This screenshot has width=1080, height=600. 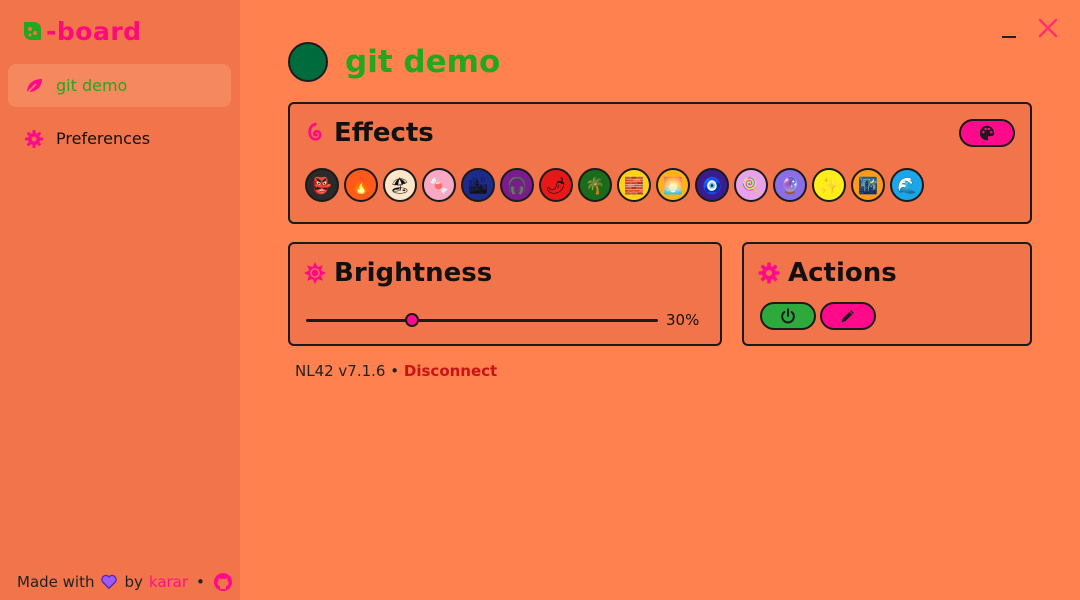 I want to click on effects-card: Effects 👺 🔥 🏖 🍬 🏙 🎧 🌶 🌴 🧱 🌅 🧿 🍭 🔮 ✨ 🌃 🌊, so click(x=660, y=163).